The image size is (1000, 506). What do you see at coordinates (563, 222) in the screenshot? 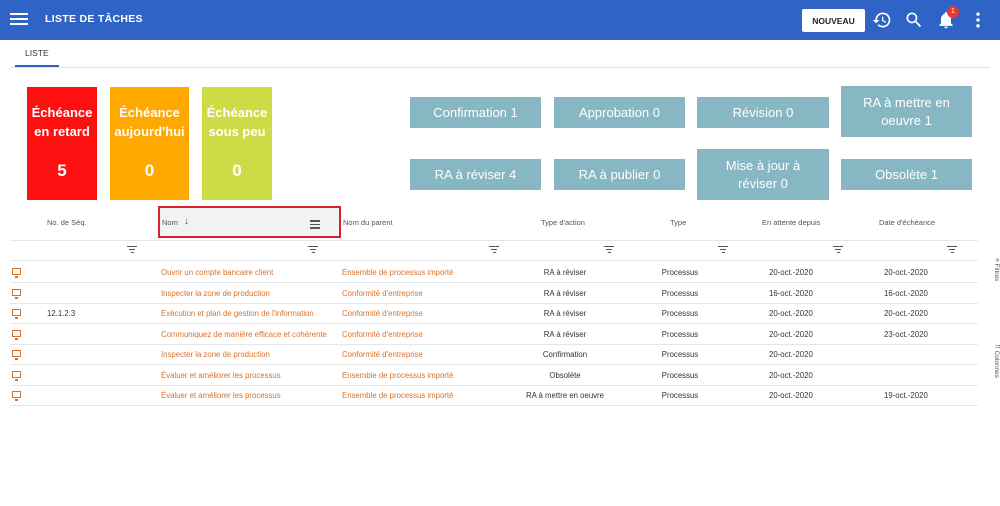
I see `column-header-action-type: Type d'action` at bounding box center [563, 222].